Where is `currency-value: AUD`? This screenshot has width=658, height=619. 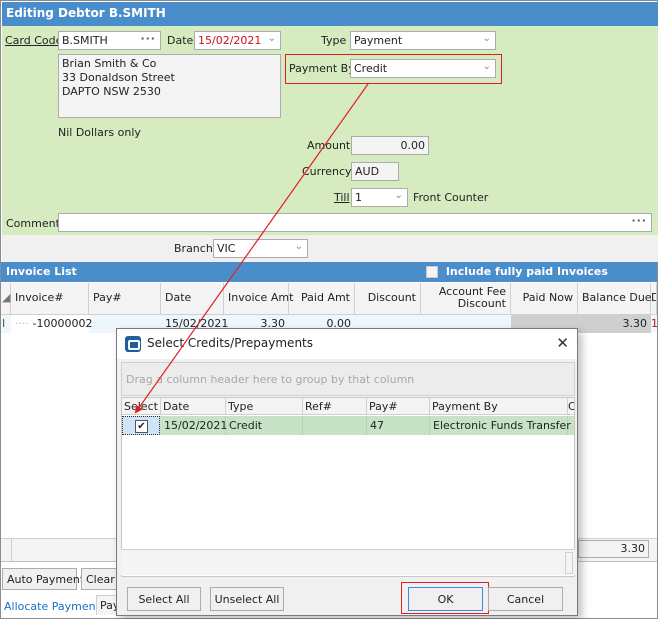 currency-value: AUD is located at coordinates (367, 171).